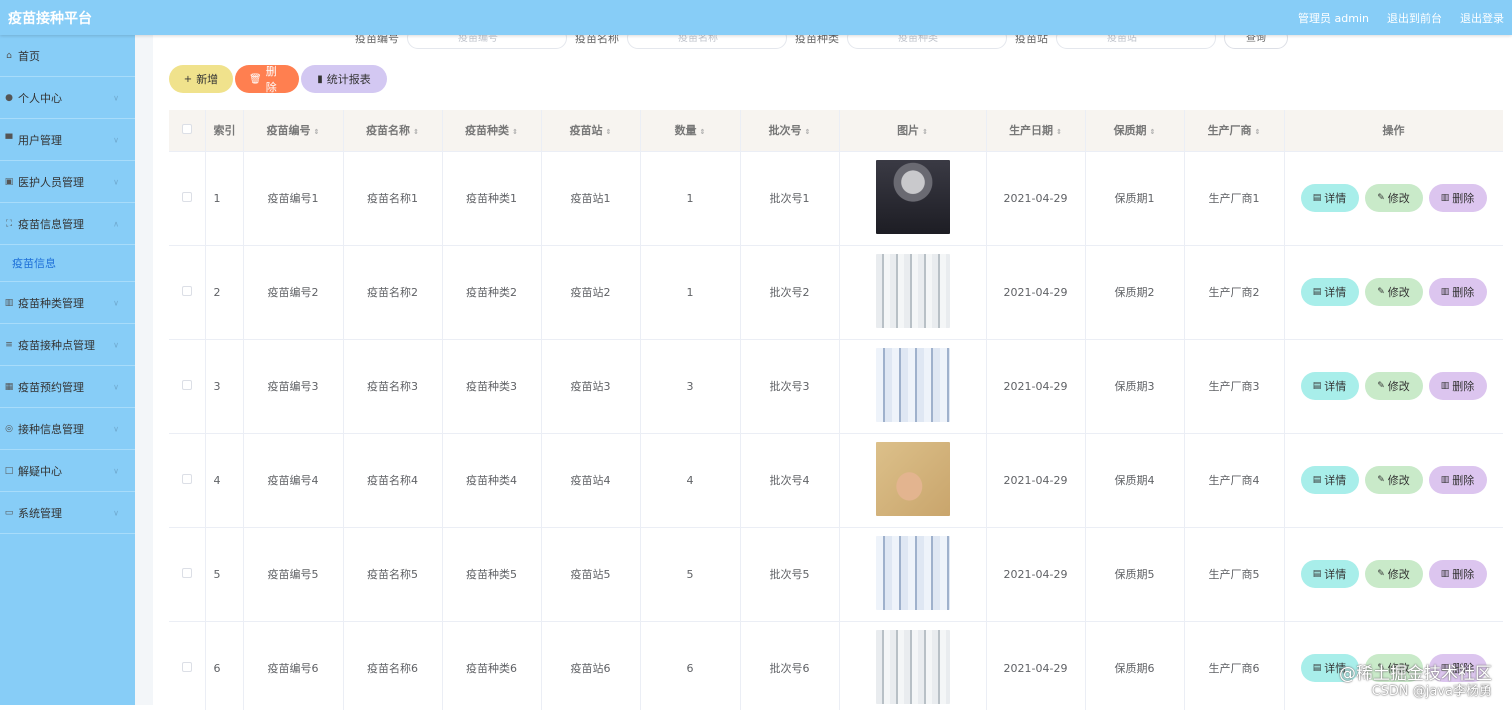 This screenshot has width=1512, height=710. I want to click on sidebar-item-home: ⌂ 首页, so click(67, 56).